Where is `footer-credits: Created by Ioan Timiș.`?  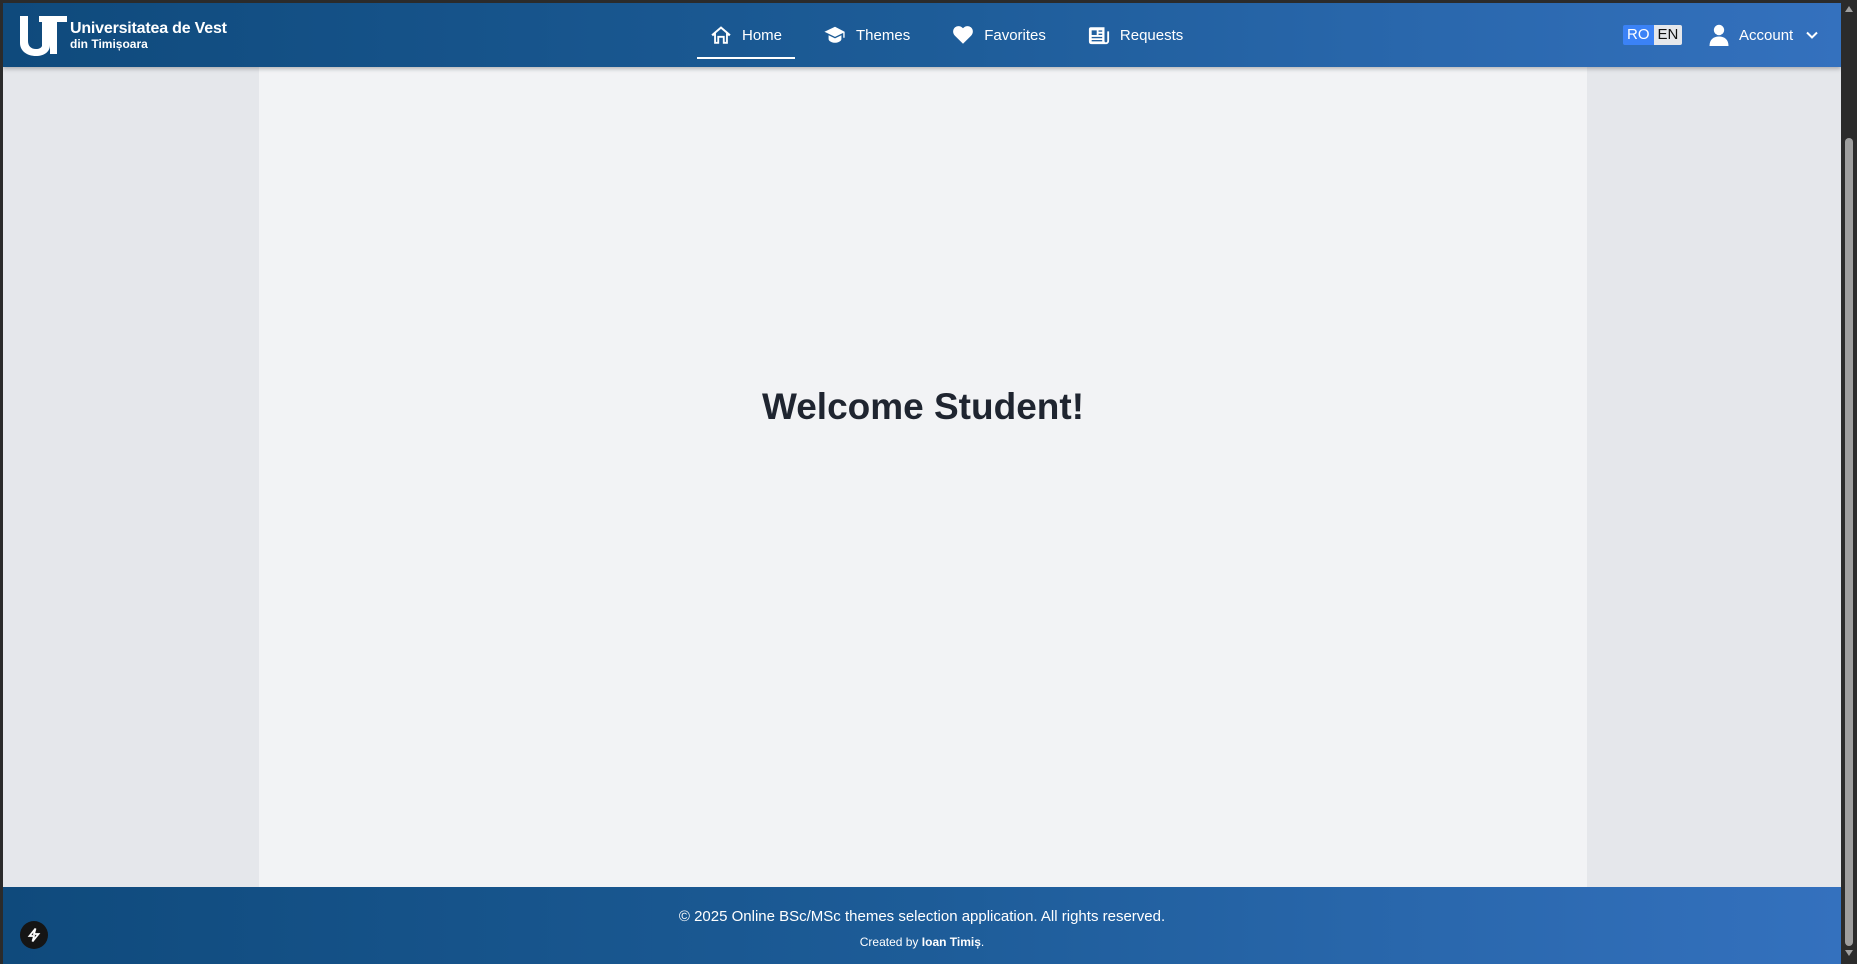
footer-credits: Created by Ioan Timiș. is located at coordinates (922, 942).